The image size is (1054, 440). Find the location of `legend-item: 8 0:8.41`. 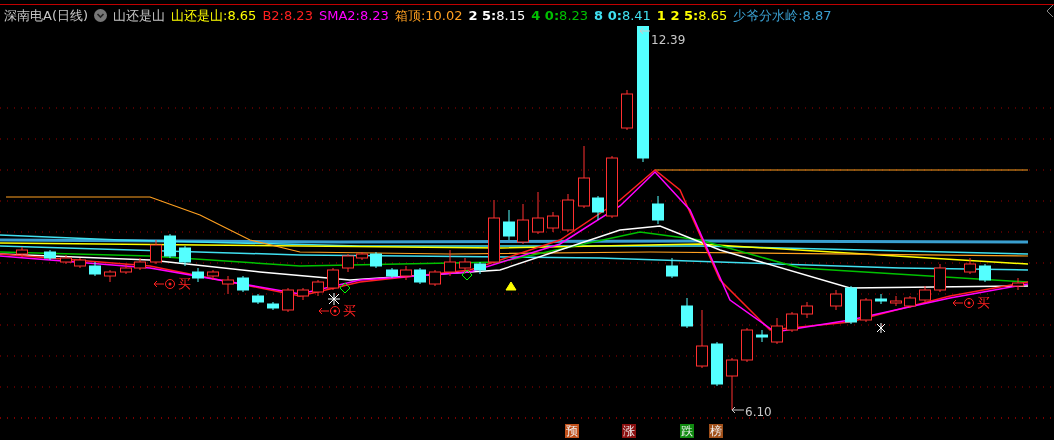

legend-item: 8 0:8.41 is located at coordinates (622, 15).